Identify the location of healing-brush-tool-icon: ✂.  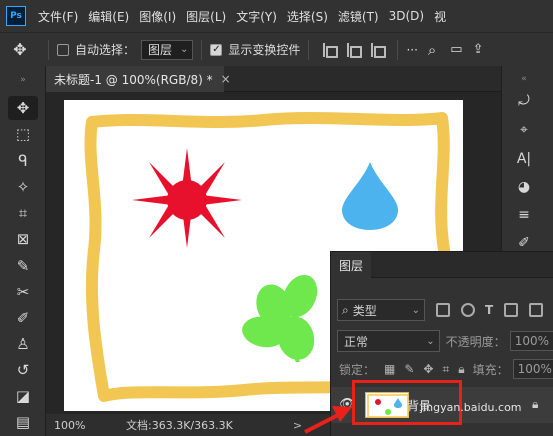
(23, 292).